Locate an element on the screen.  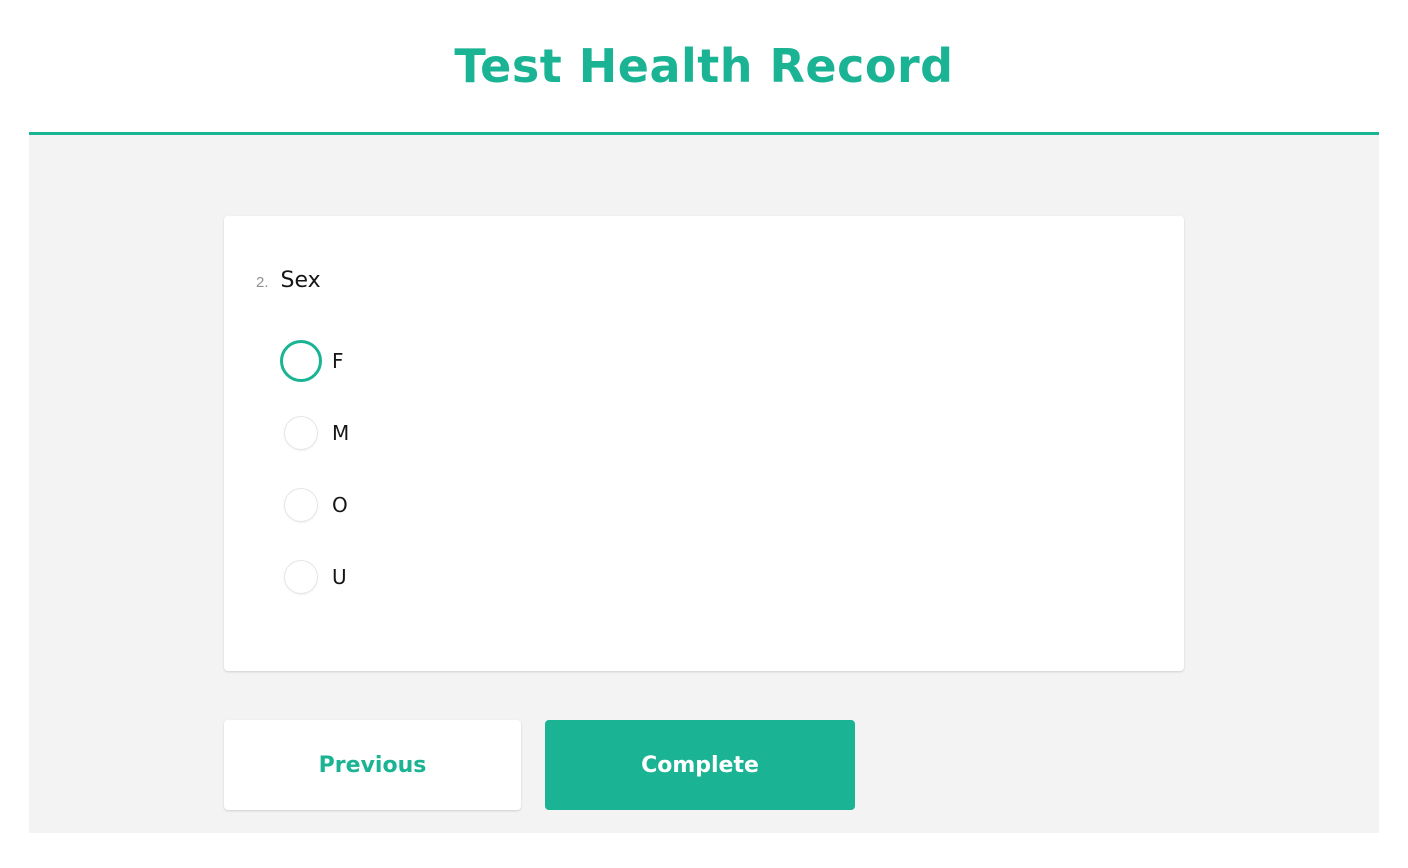
radio-button-m is located at coordinates (301, 433).